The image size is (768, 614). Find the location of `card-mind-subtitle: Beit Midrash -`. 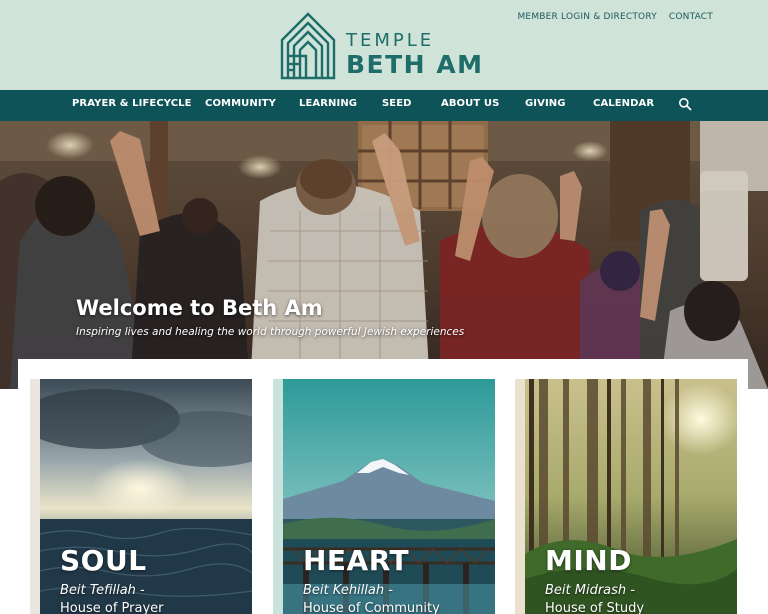

card-mind-subtitle: Beit Midrash - is located at coordinates (590, 590).